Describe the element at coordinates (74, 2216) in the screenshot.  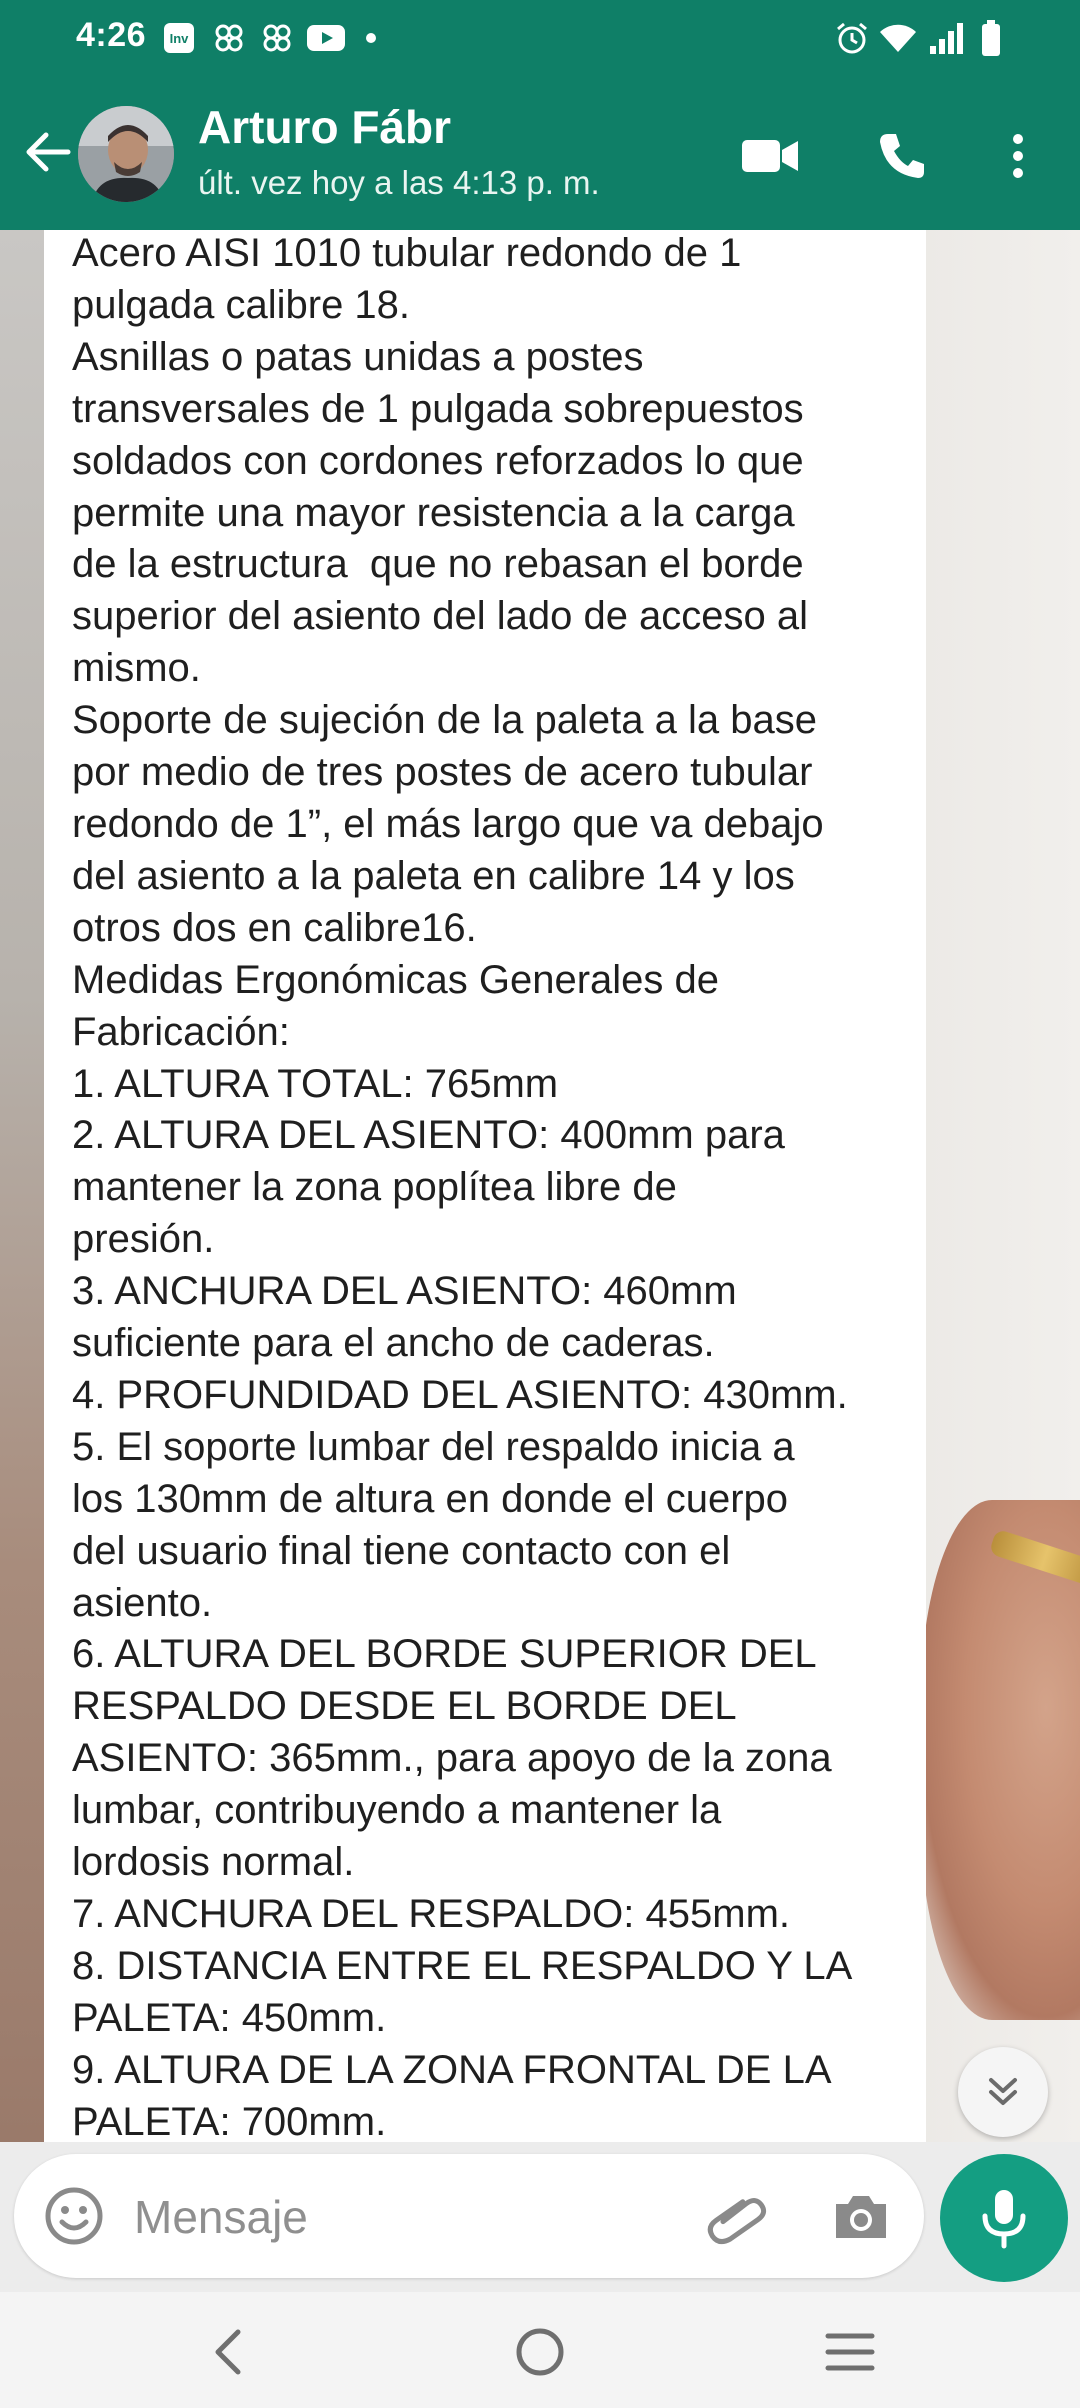
I see `emoji-icon` at that location.